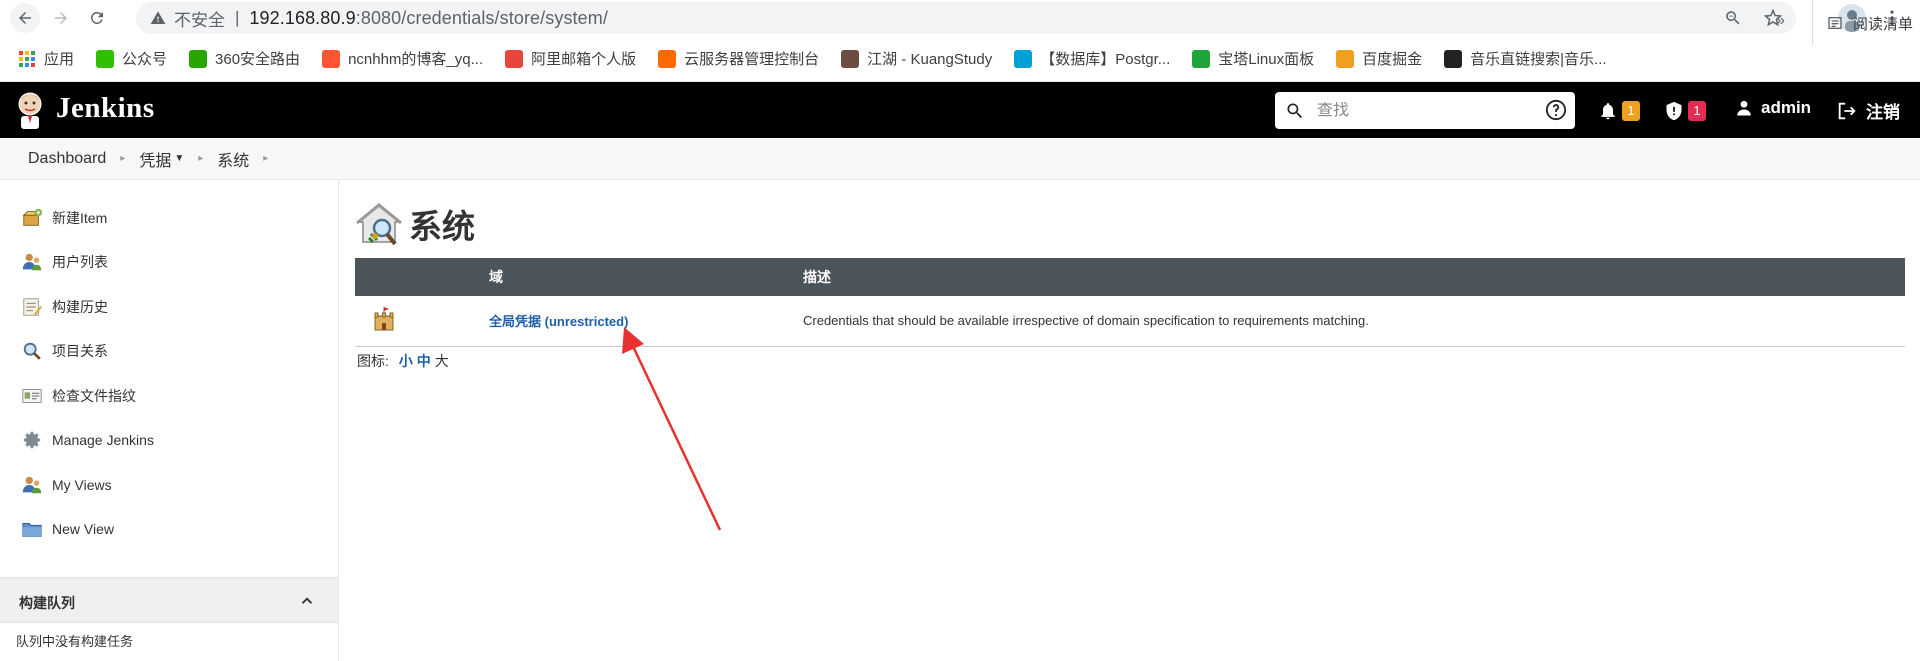 This screenshot has width=1920, height=661. I want to click on bookmarks-more-button: », so click(1780, 21).